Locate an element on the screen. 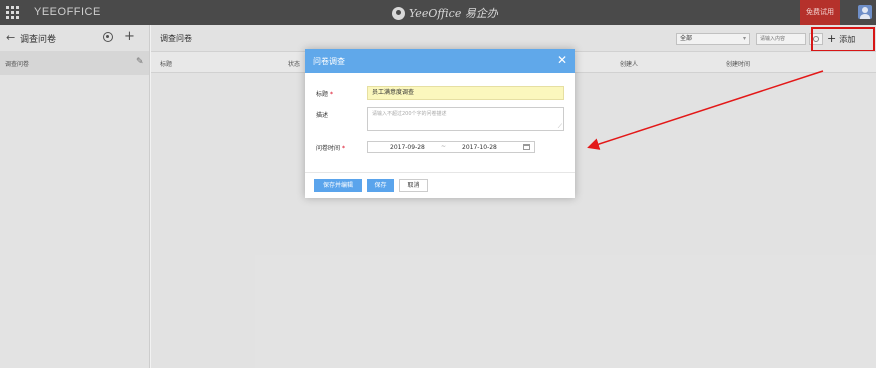  center-logo: YeeOffice 易企办 is located at coordinates (445, 13).